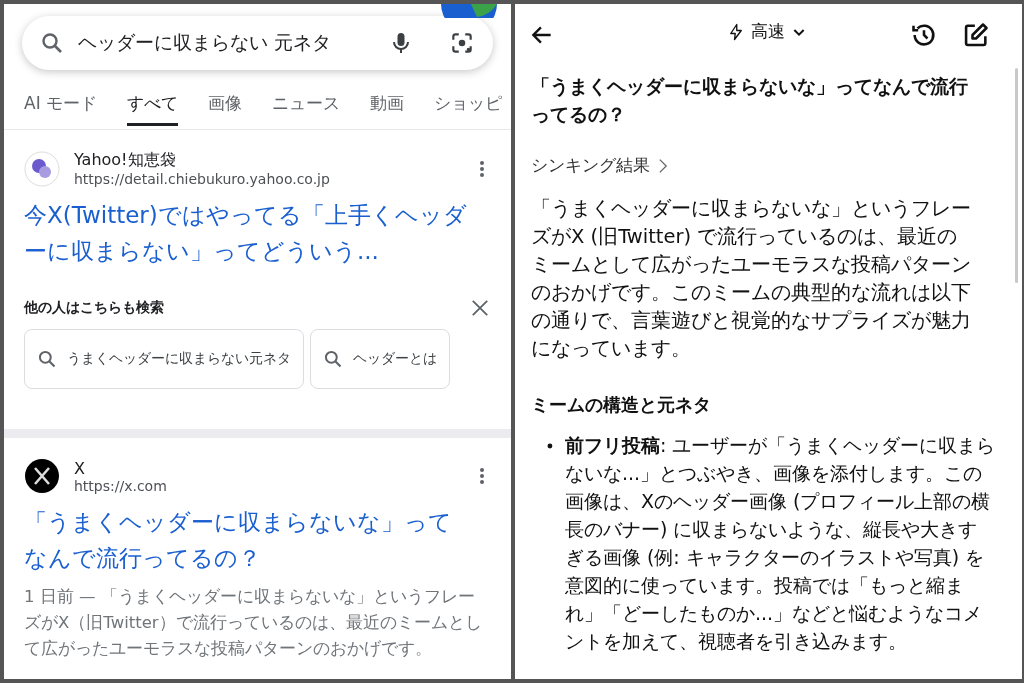 The image size is (1024, 683). What do you see at coordinates (1016, 175) in the screenshot?
I see `scrollbar` at bounding box center [1016, 175].